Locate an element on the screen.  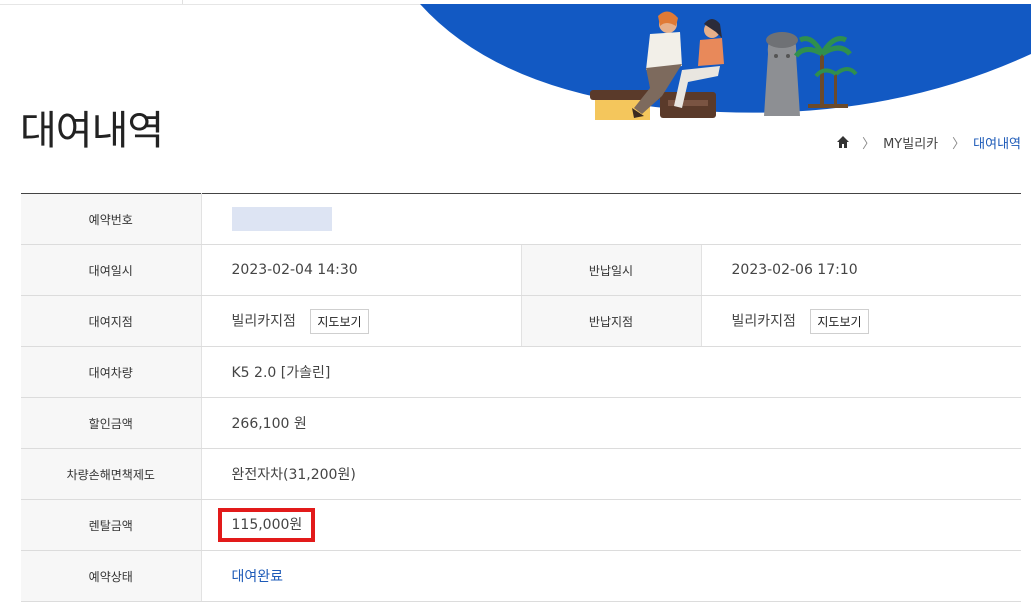
insurance-value: 완전자차(31,200원) is located at coordinates (611, 474).